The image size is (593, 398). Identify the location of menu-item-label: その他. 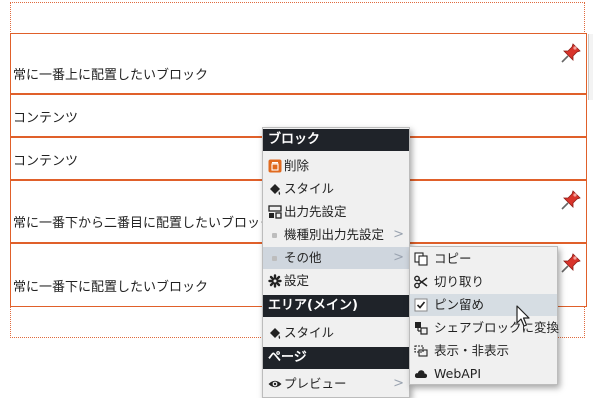
(303, 257).